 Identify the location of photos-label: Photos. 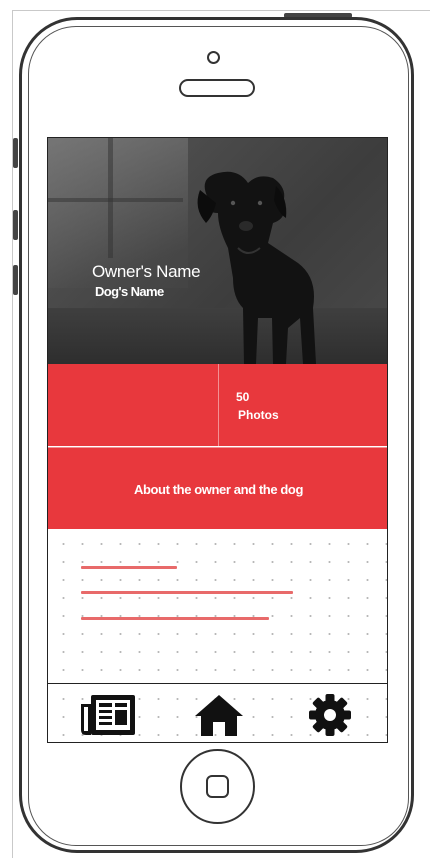
(258, 415).